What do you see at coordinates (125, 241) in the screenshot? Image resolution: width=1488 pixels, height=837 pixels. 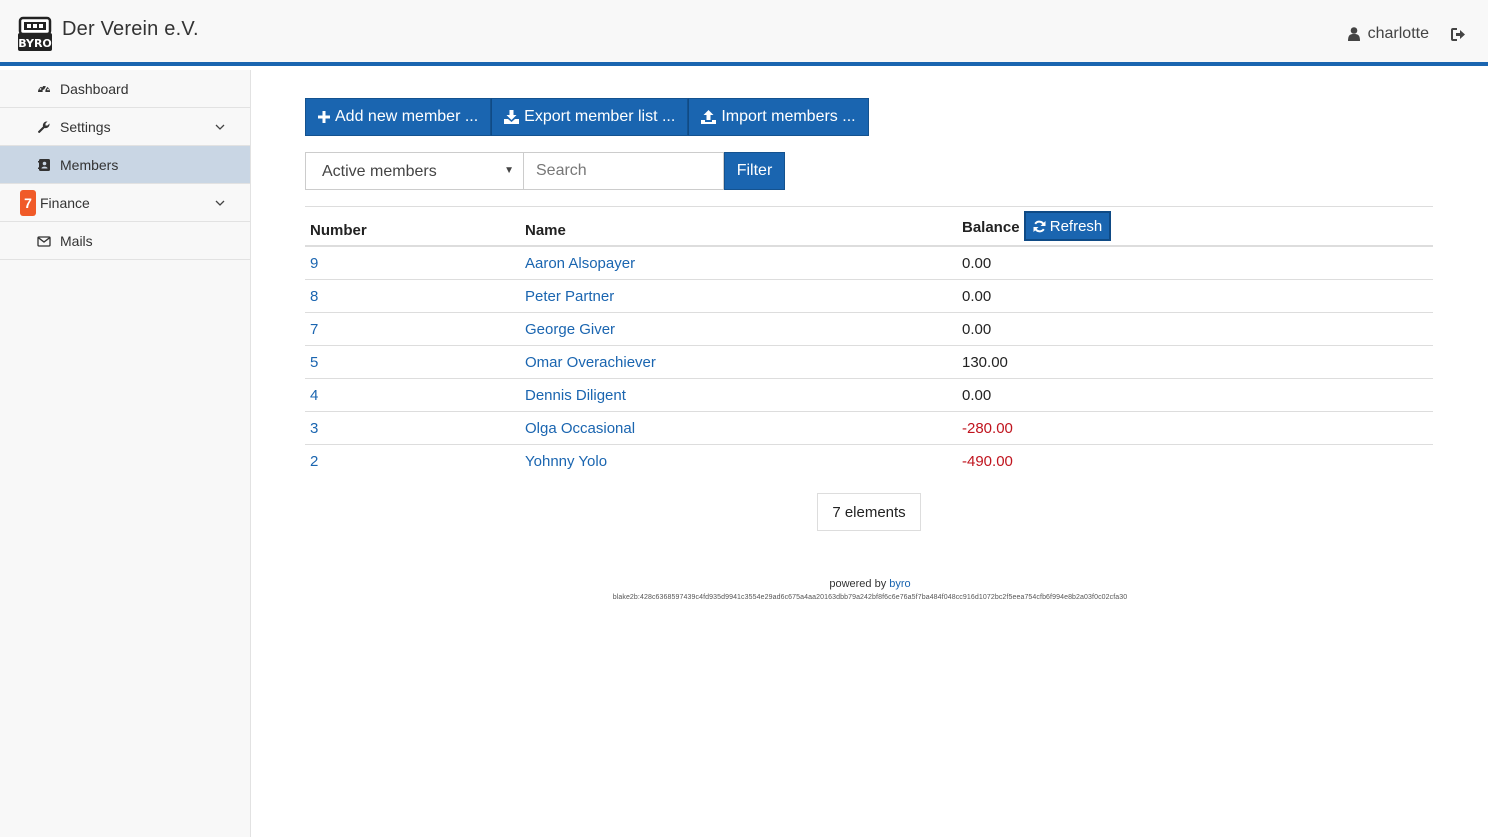 I see `sidebar-item-mails: Mails` at bounding box center [125, 241].